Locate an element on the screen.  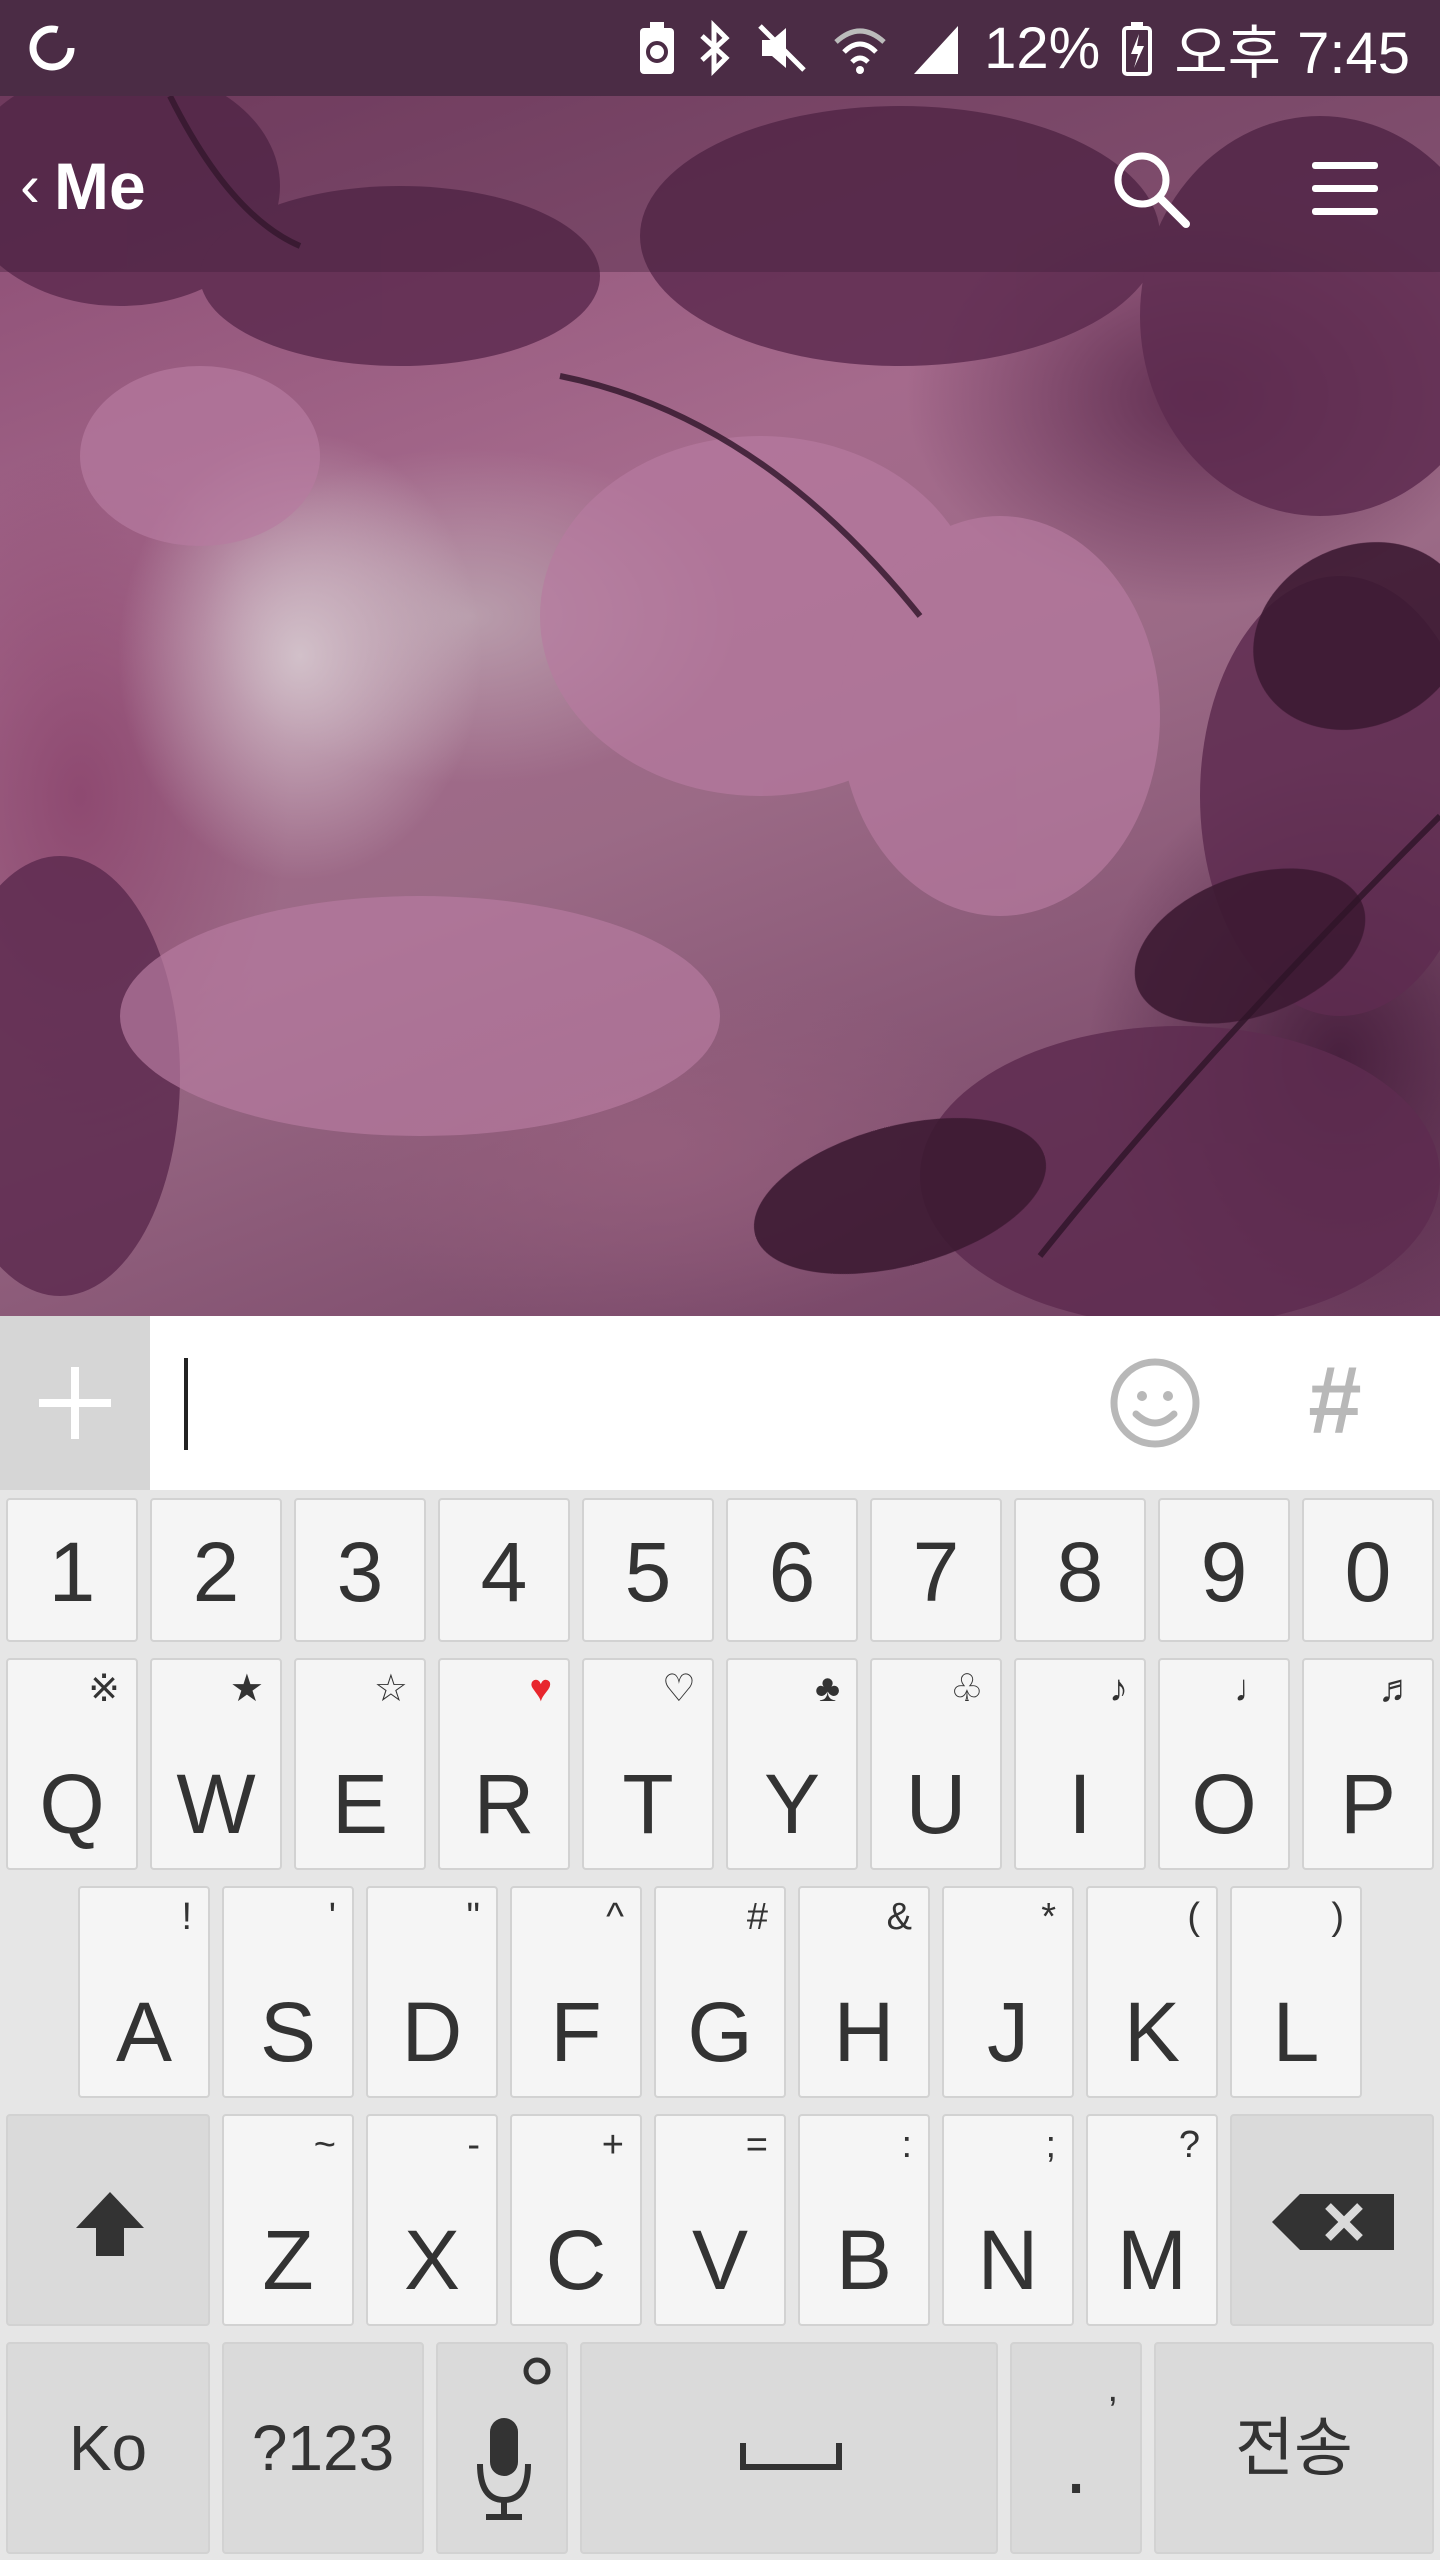
key-9: 9 is located at coordinates (1224, 1570).